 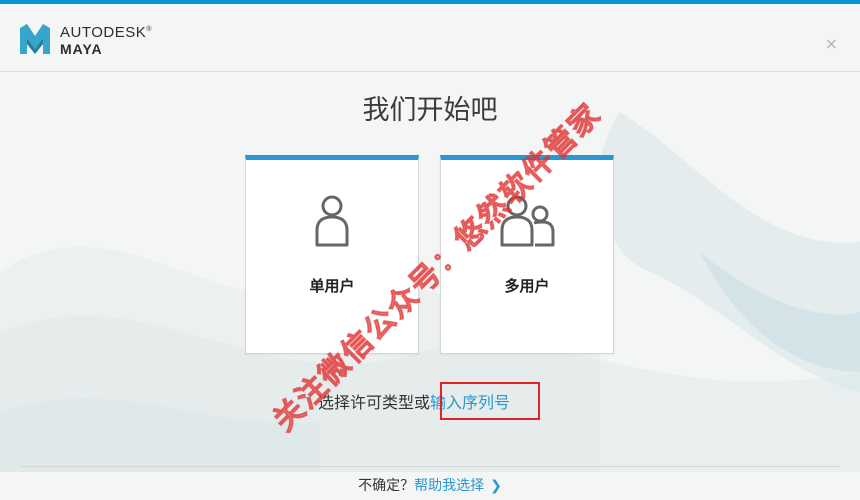 What do you see at coordinates (35, 39) in the screenshot?
I see `maya-logo-icon` at bounding box center [35, 39].